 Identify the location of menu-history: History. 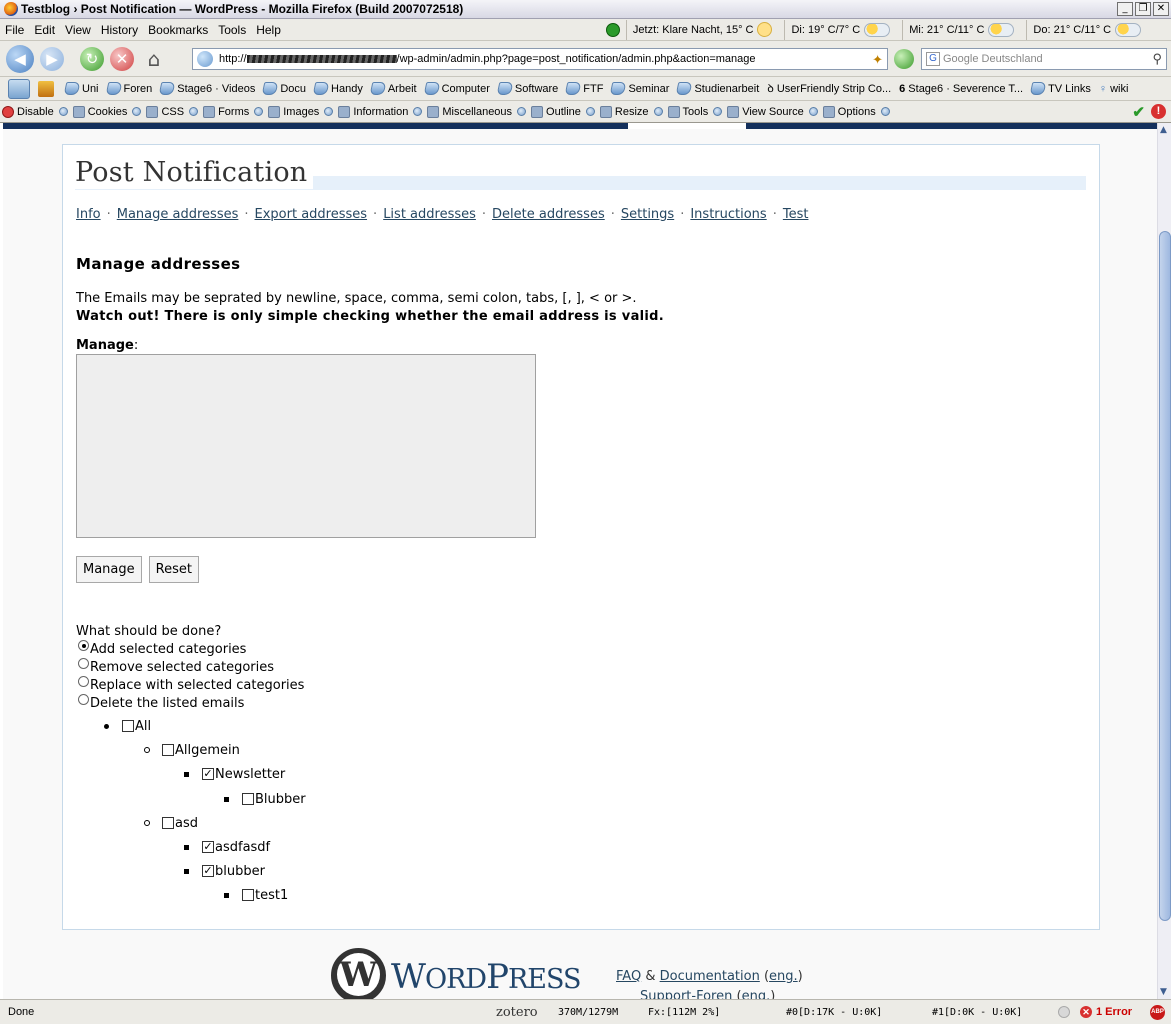
(119, 30).